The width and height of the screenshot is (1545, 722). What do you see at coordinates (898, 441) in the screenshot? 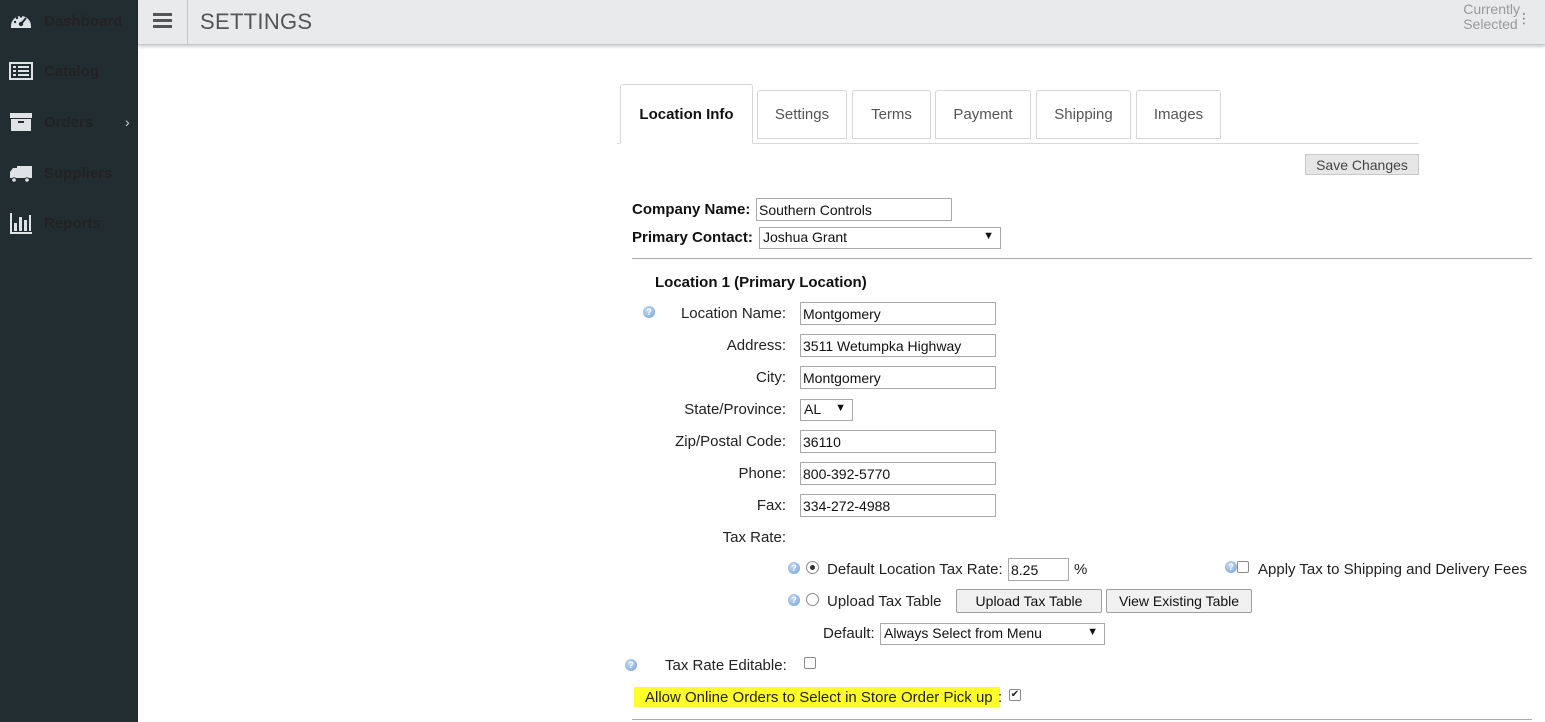
I see `zip-input` at bounding box center [898, 441].